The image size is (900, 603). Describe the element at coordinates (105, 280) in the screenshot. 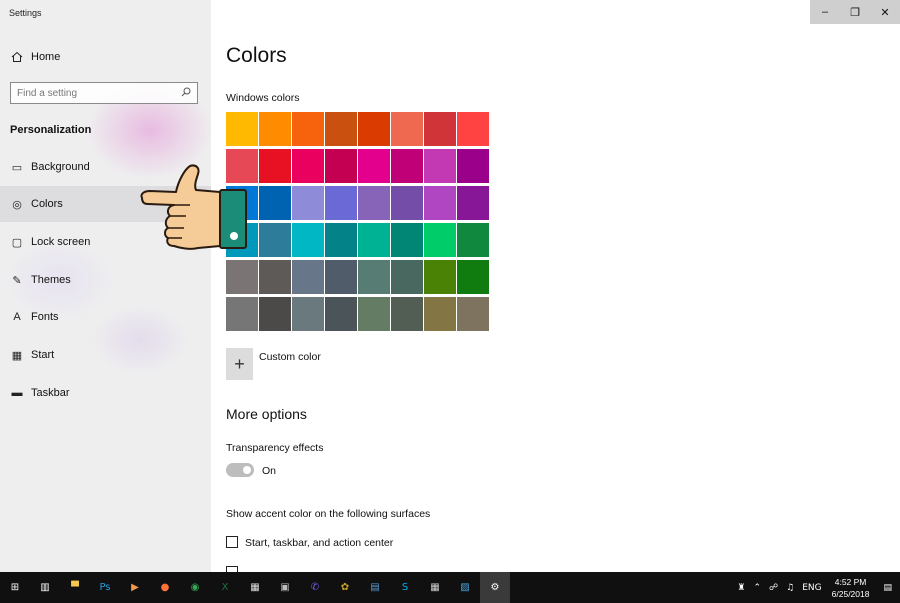

I see `sidebar-item-themes: ✎ Themes` at that location.